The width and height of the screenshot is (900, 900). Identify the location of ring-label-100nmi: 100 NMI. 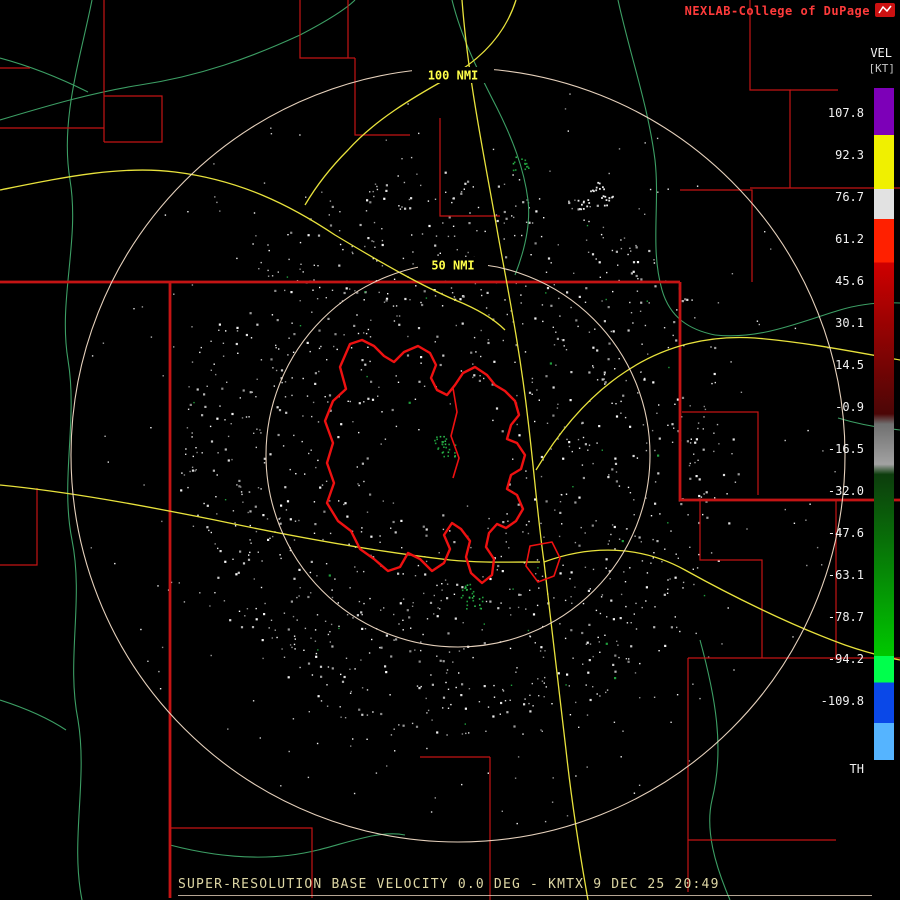
(453, 76).